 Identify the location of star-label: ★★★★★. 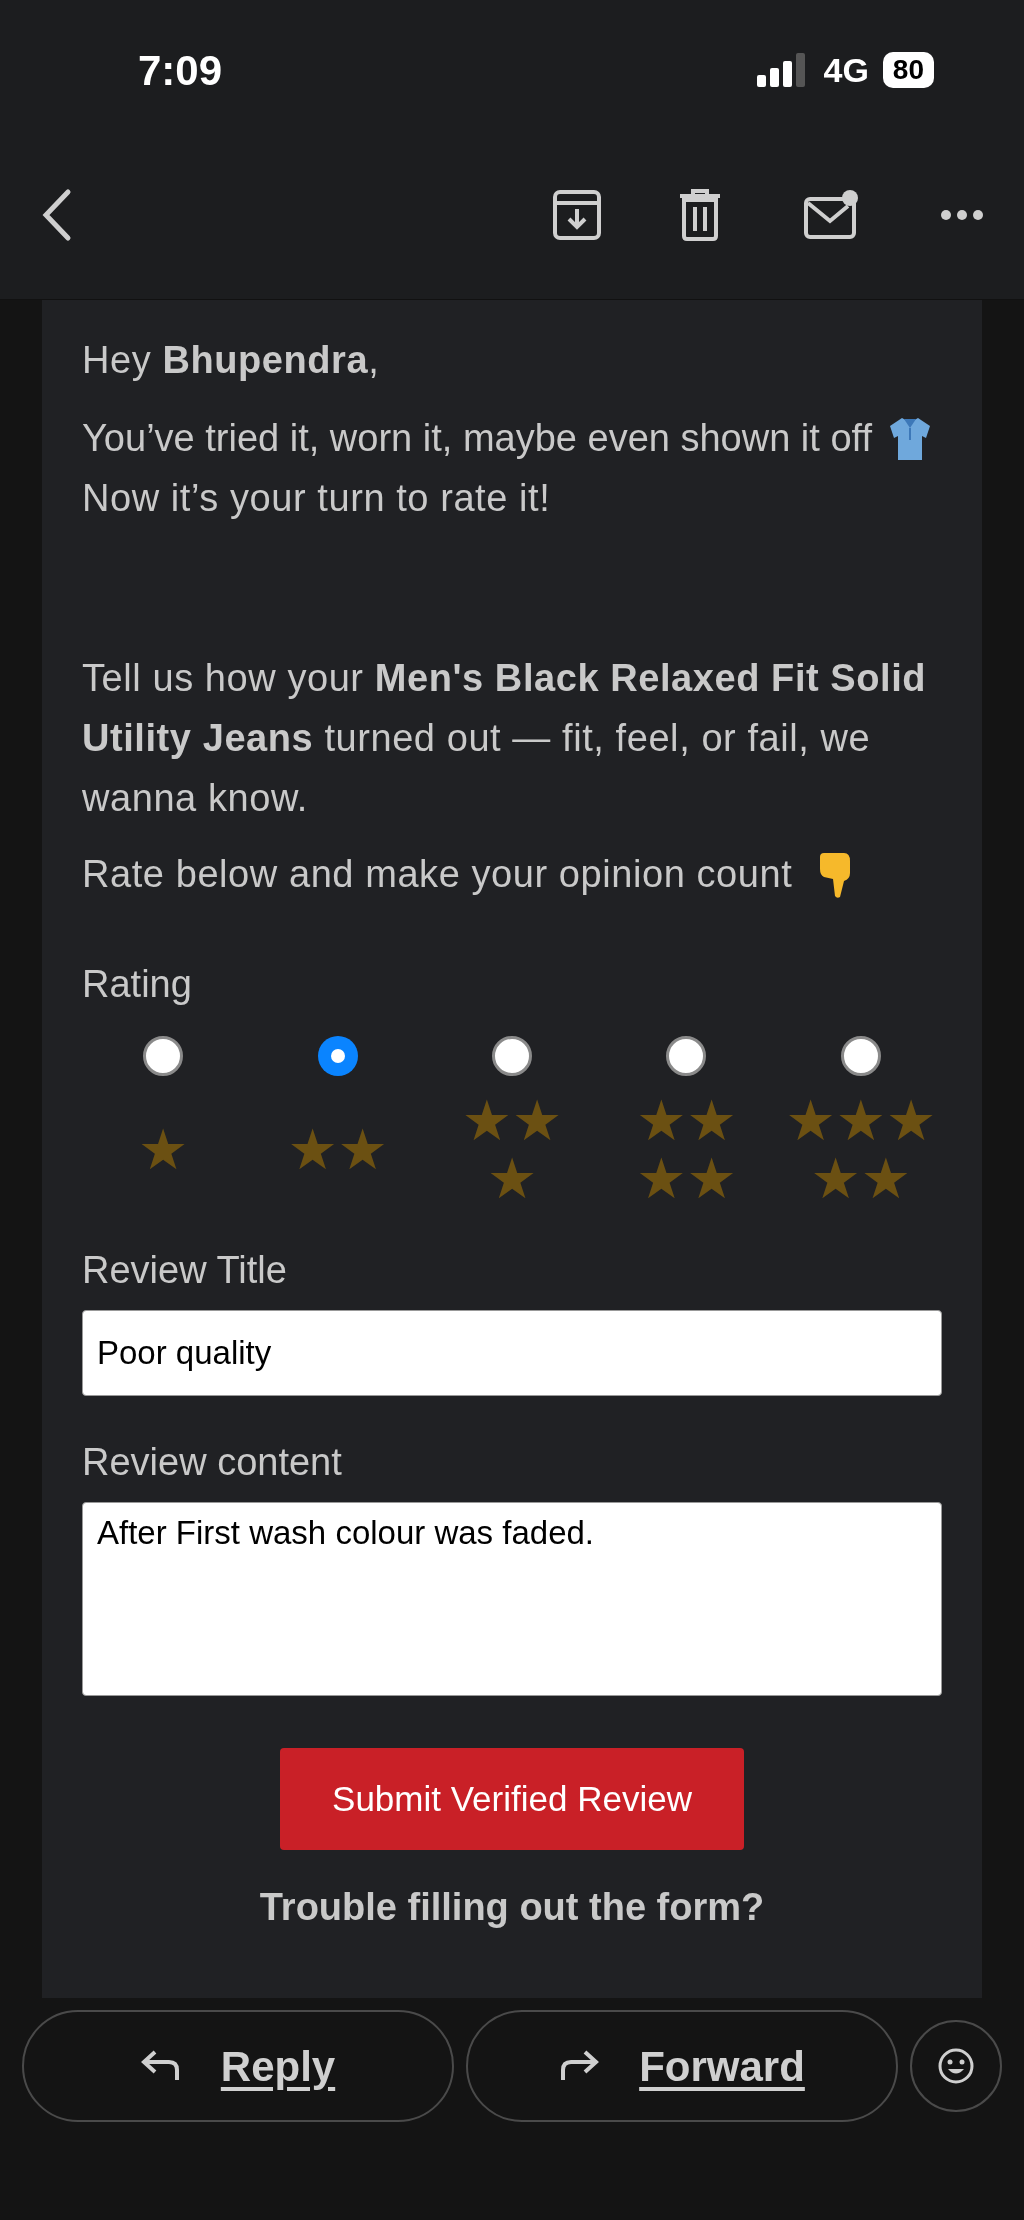
(861, 1150).